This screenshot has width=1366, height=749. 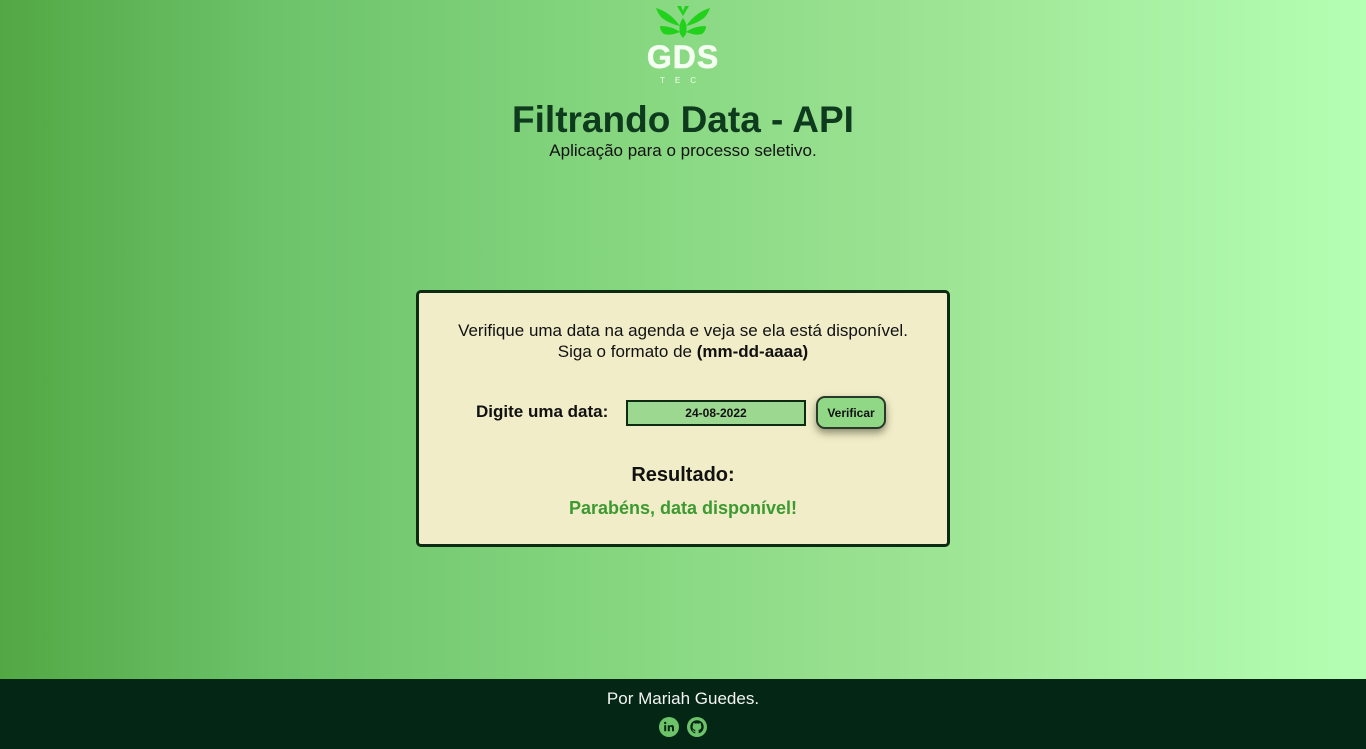 What do you see at coordinates (851, 412) in the screenshot?
I see `verify-button: Verificar` at bounding box center [851, 412].